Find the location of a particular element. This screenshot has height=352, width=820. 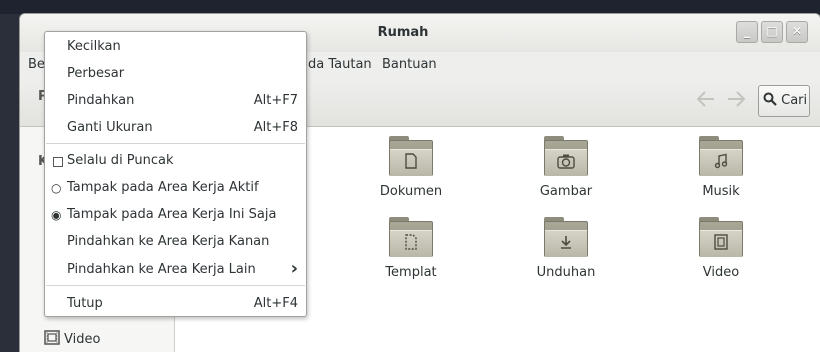

menu-item-label: Pindahkan ke Area Kerja Lain is located at coordinates (161, 269).